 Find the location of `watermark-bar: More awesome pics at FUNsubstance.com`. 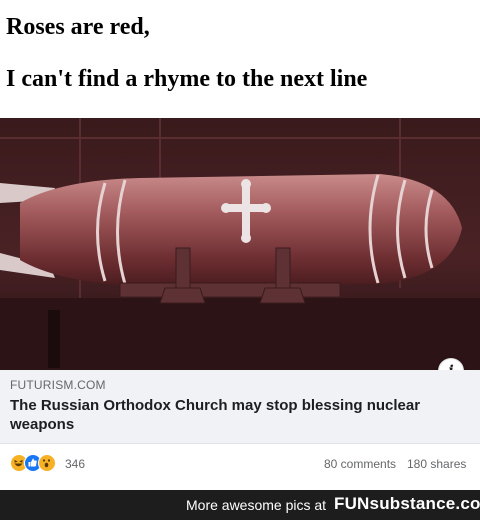

watermark-bar: More awesome pics at FUNsubstance.com is located at coordinates (240, 505).